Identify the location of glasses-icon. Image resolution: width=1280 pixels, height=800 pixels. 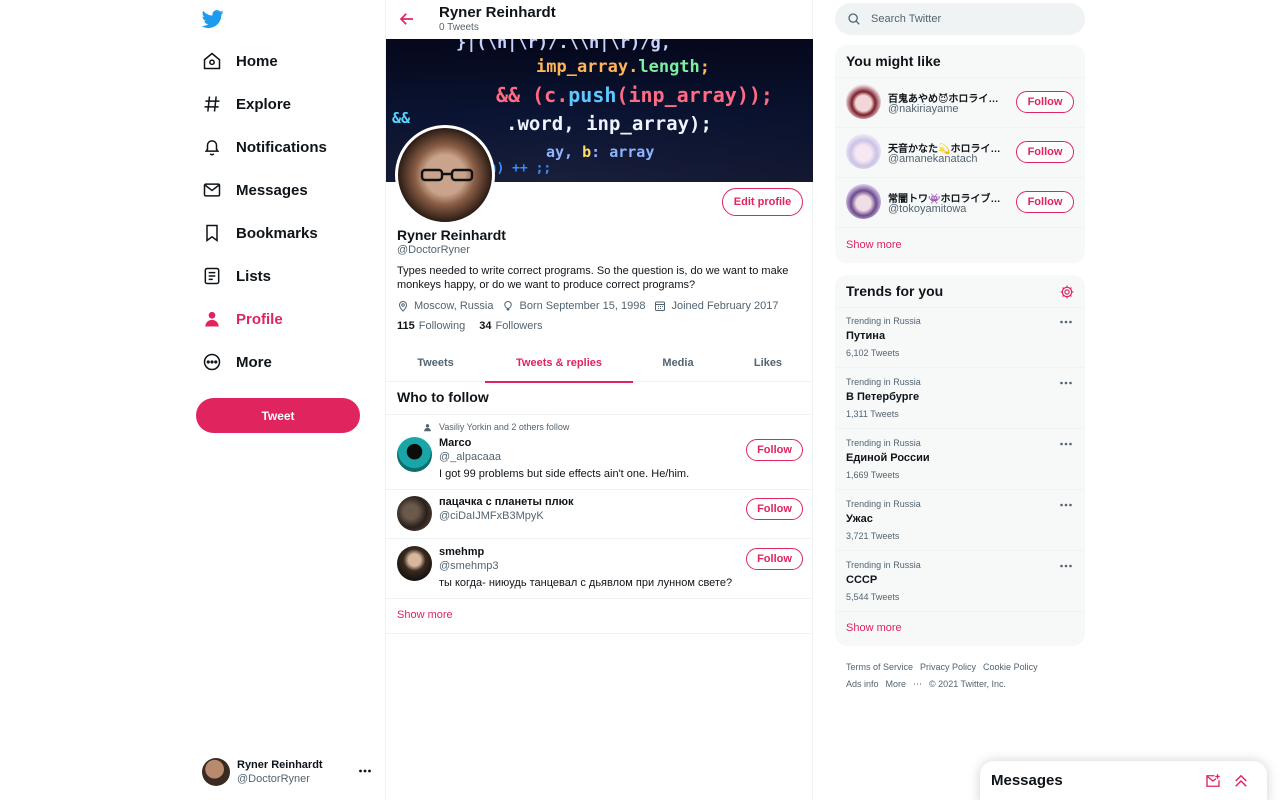
(447, 175).